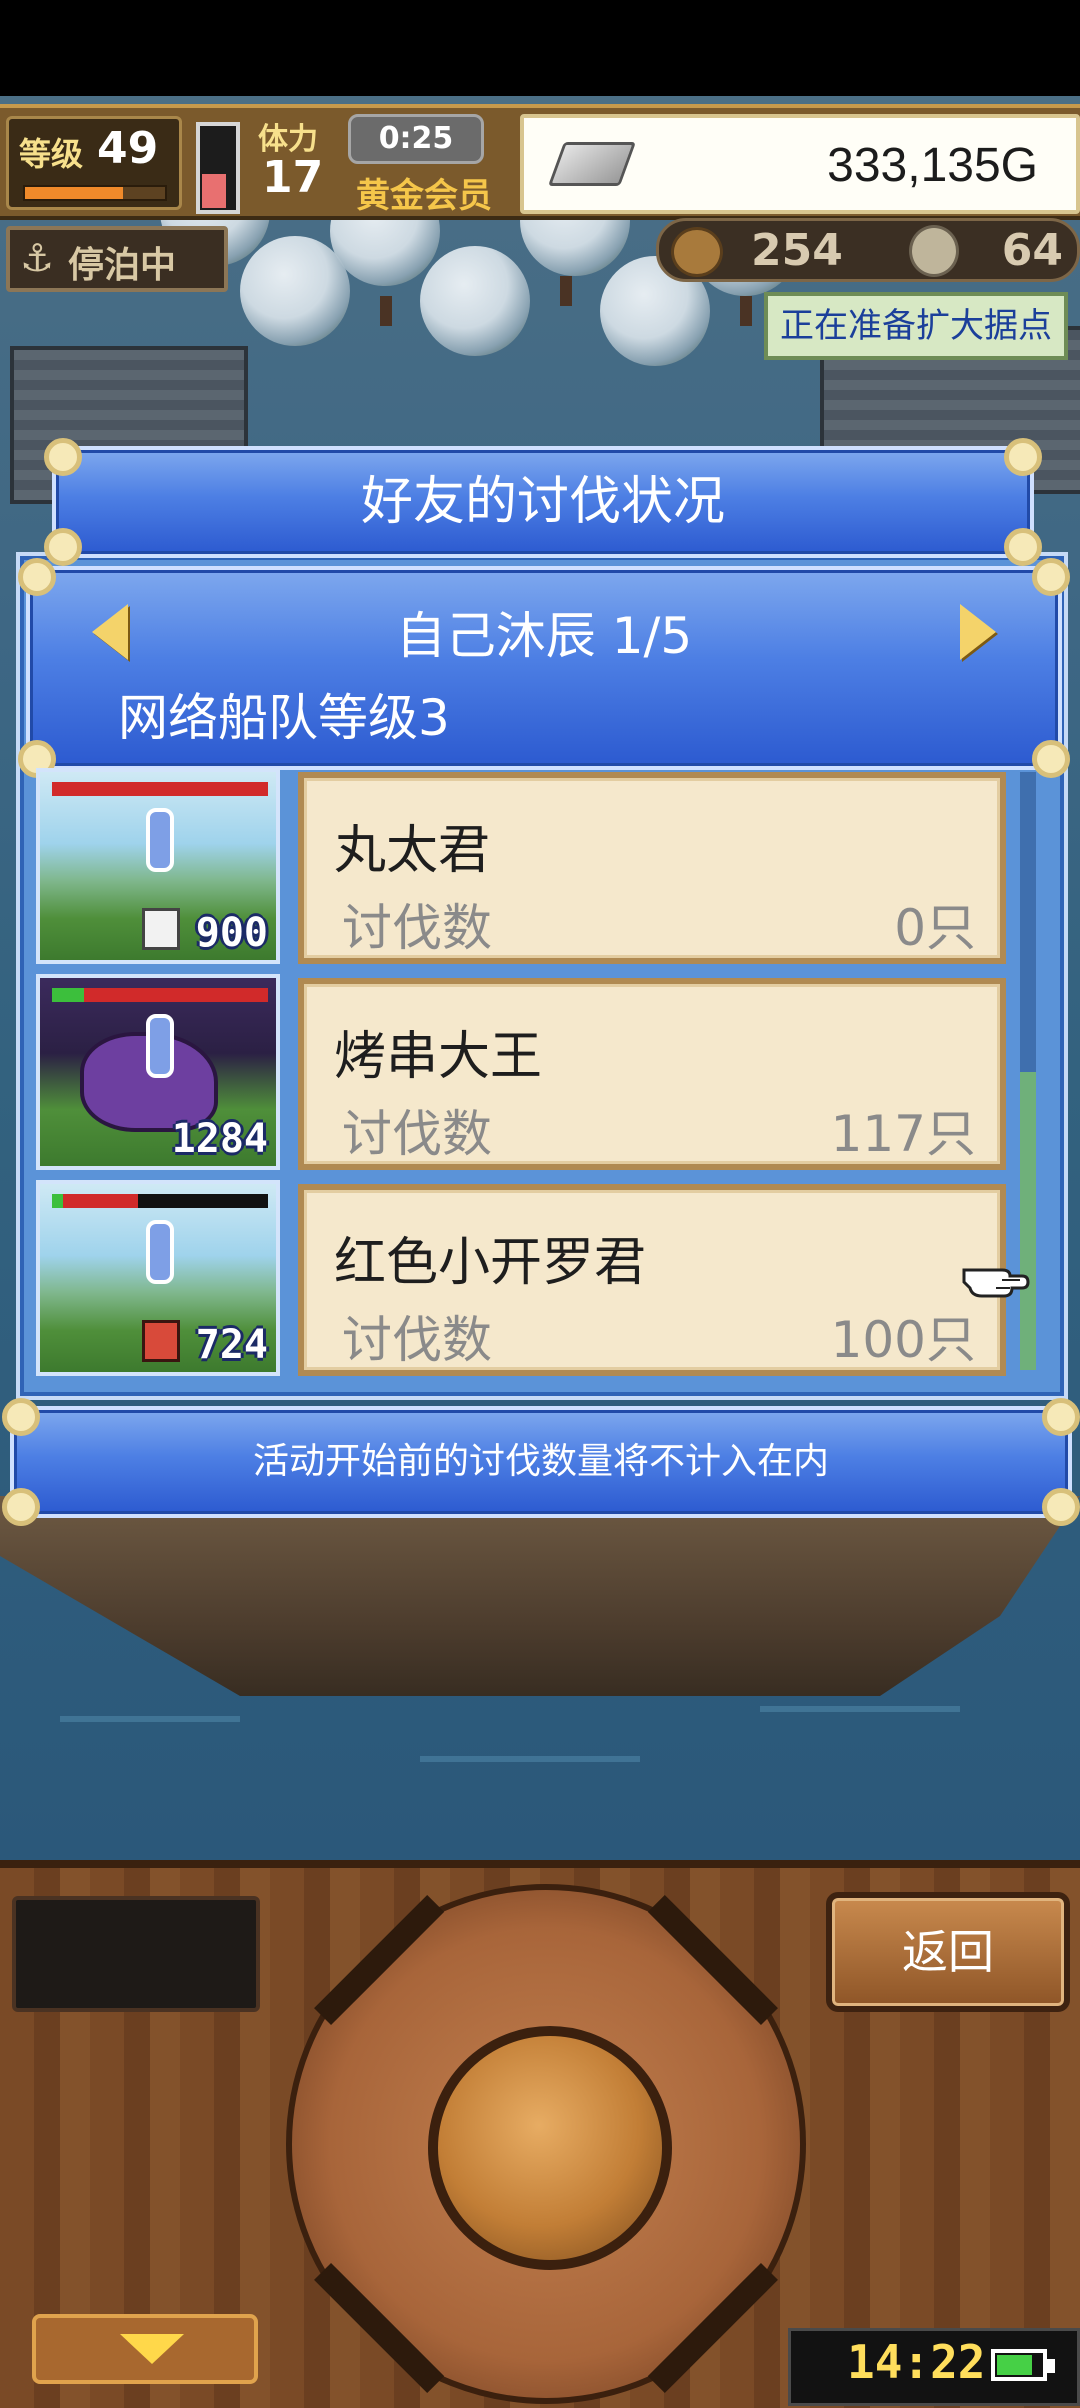 The image size is (1080, 2408). I want to click on friend-name: 自己沐辰 1/5, so click(544, 636).